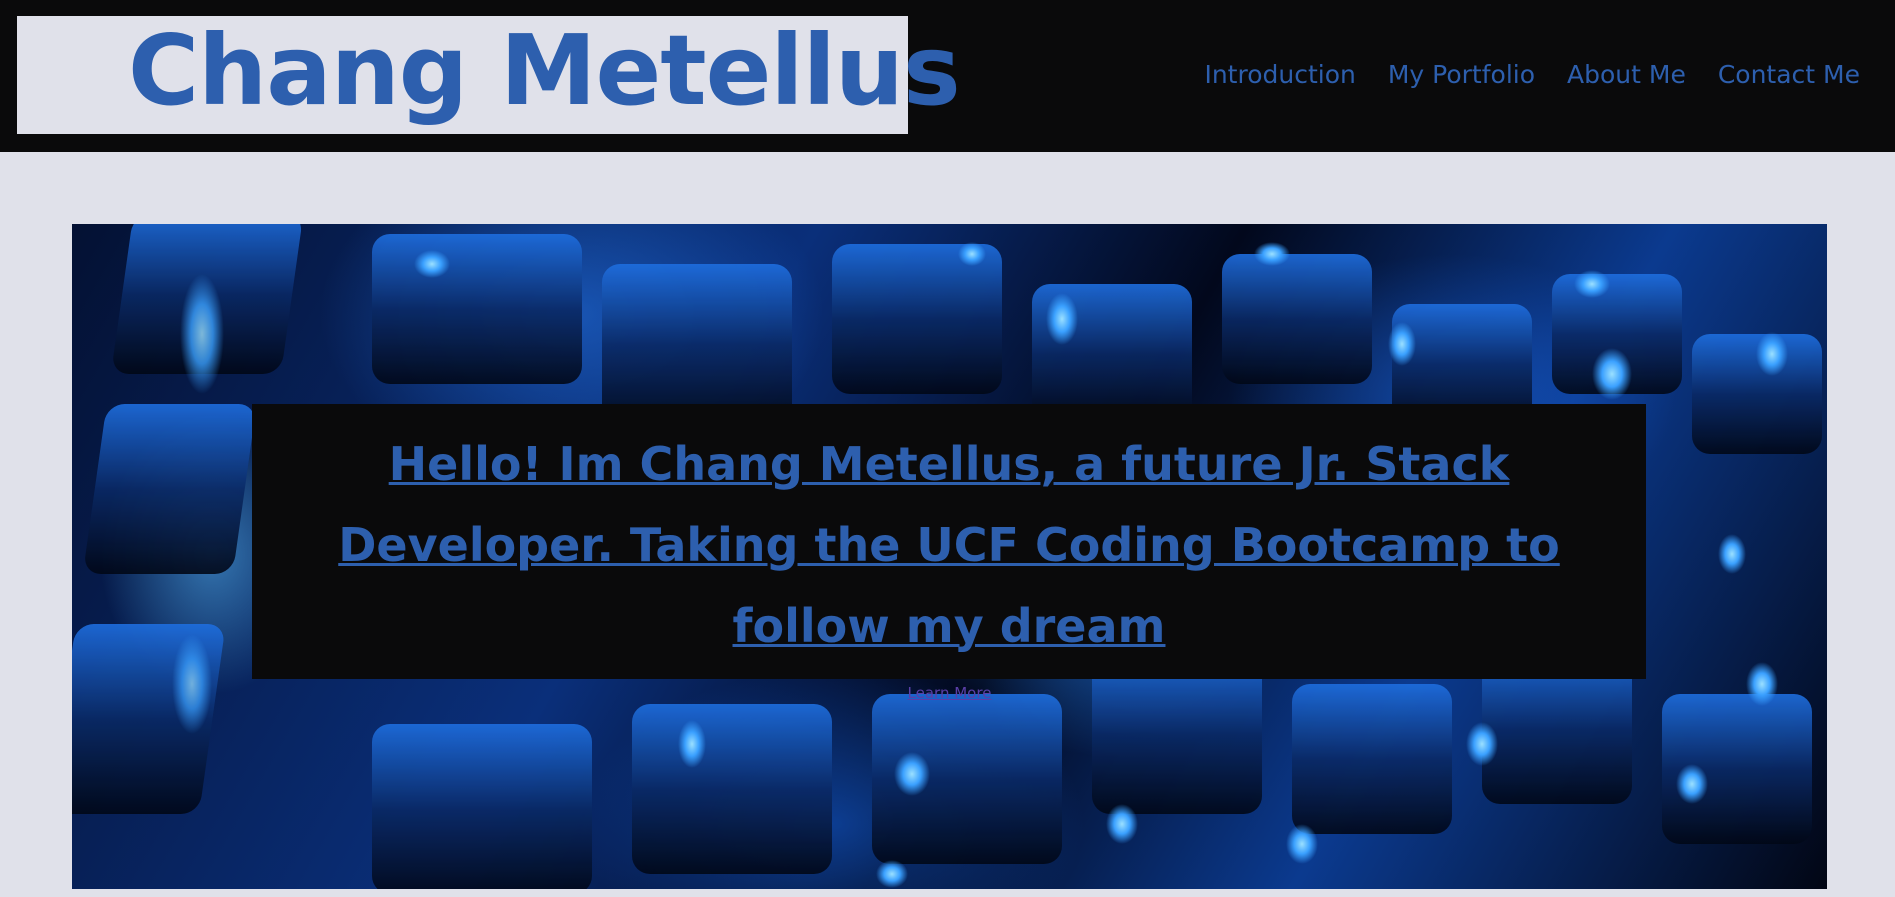 The image size is (1895, 897). Describe the element at coordinates (1626, 75) in the screenshot. I see `nav-link-about-me: About Me` at that location.